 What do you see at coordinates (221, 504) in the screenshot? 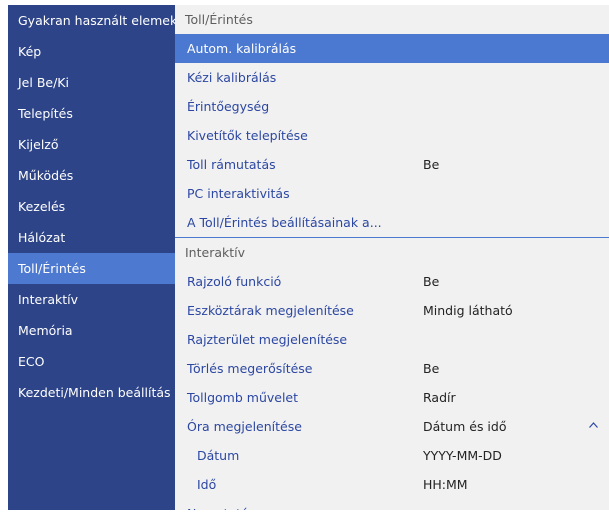
I see `menu-item-label: Nyomtatás` at bounding box center [221, 504].